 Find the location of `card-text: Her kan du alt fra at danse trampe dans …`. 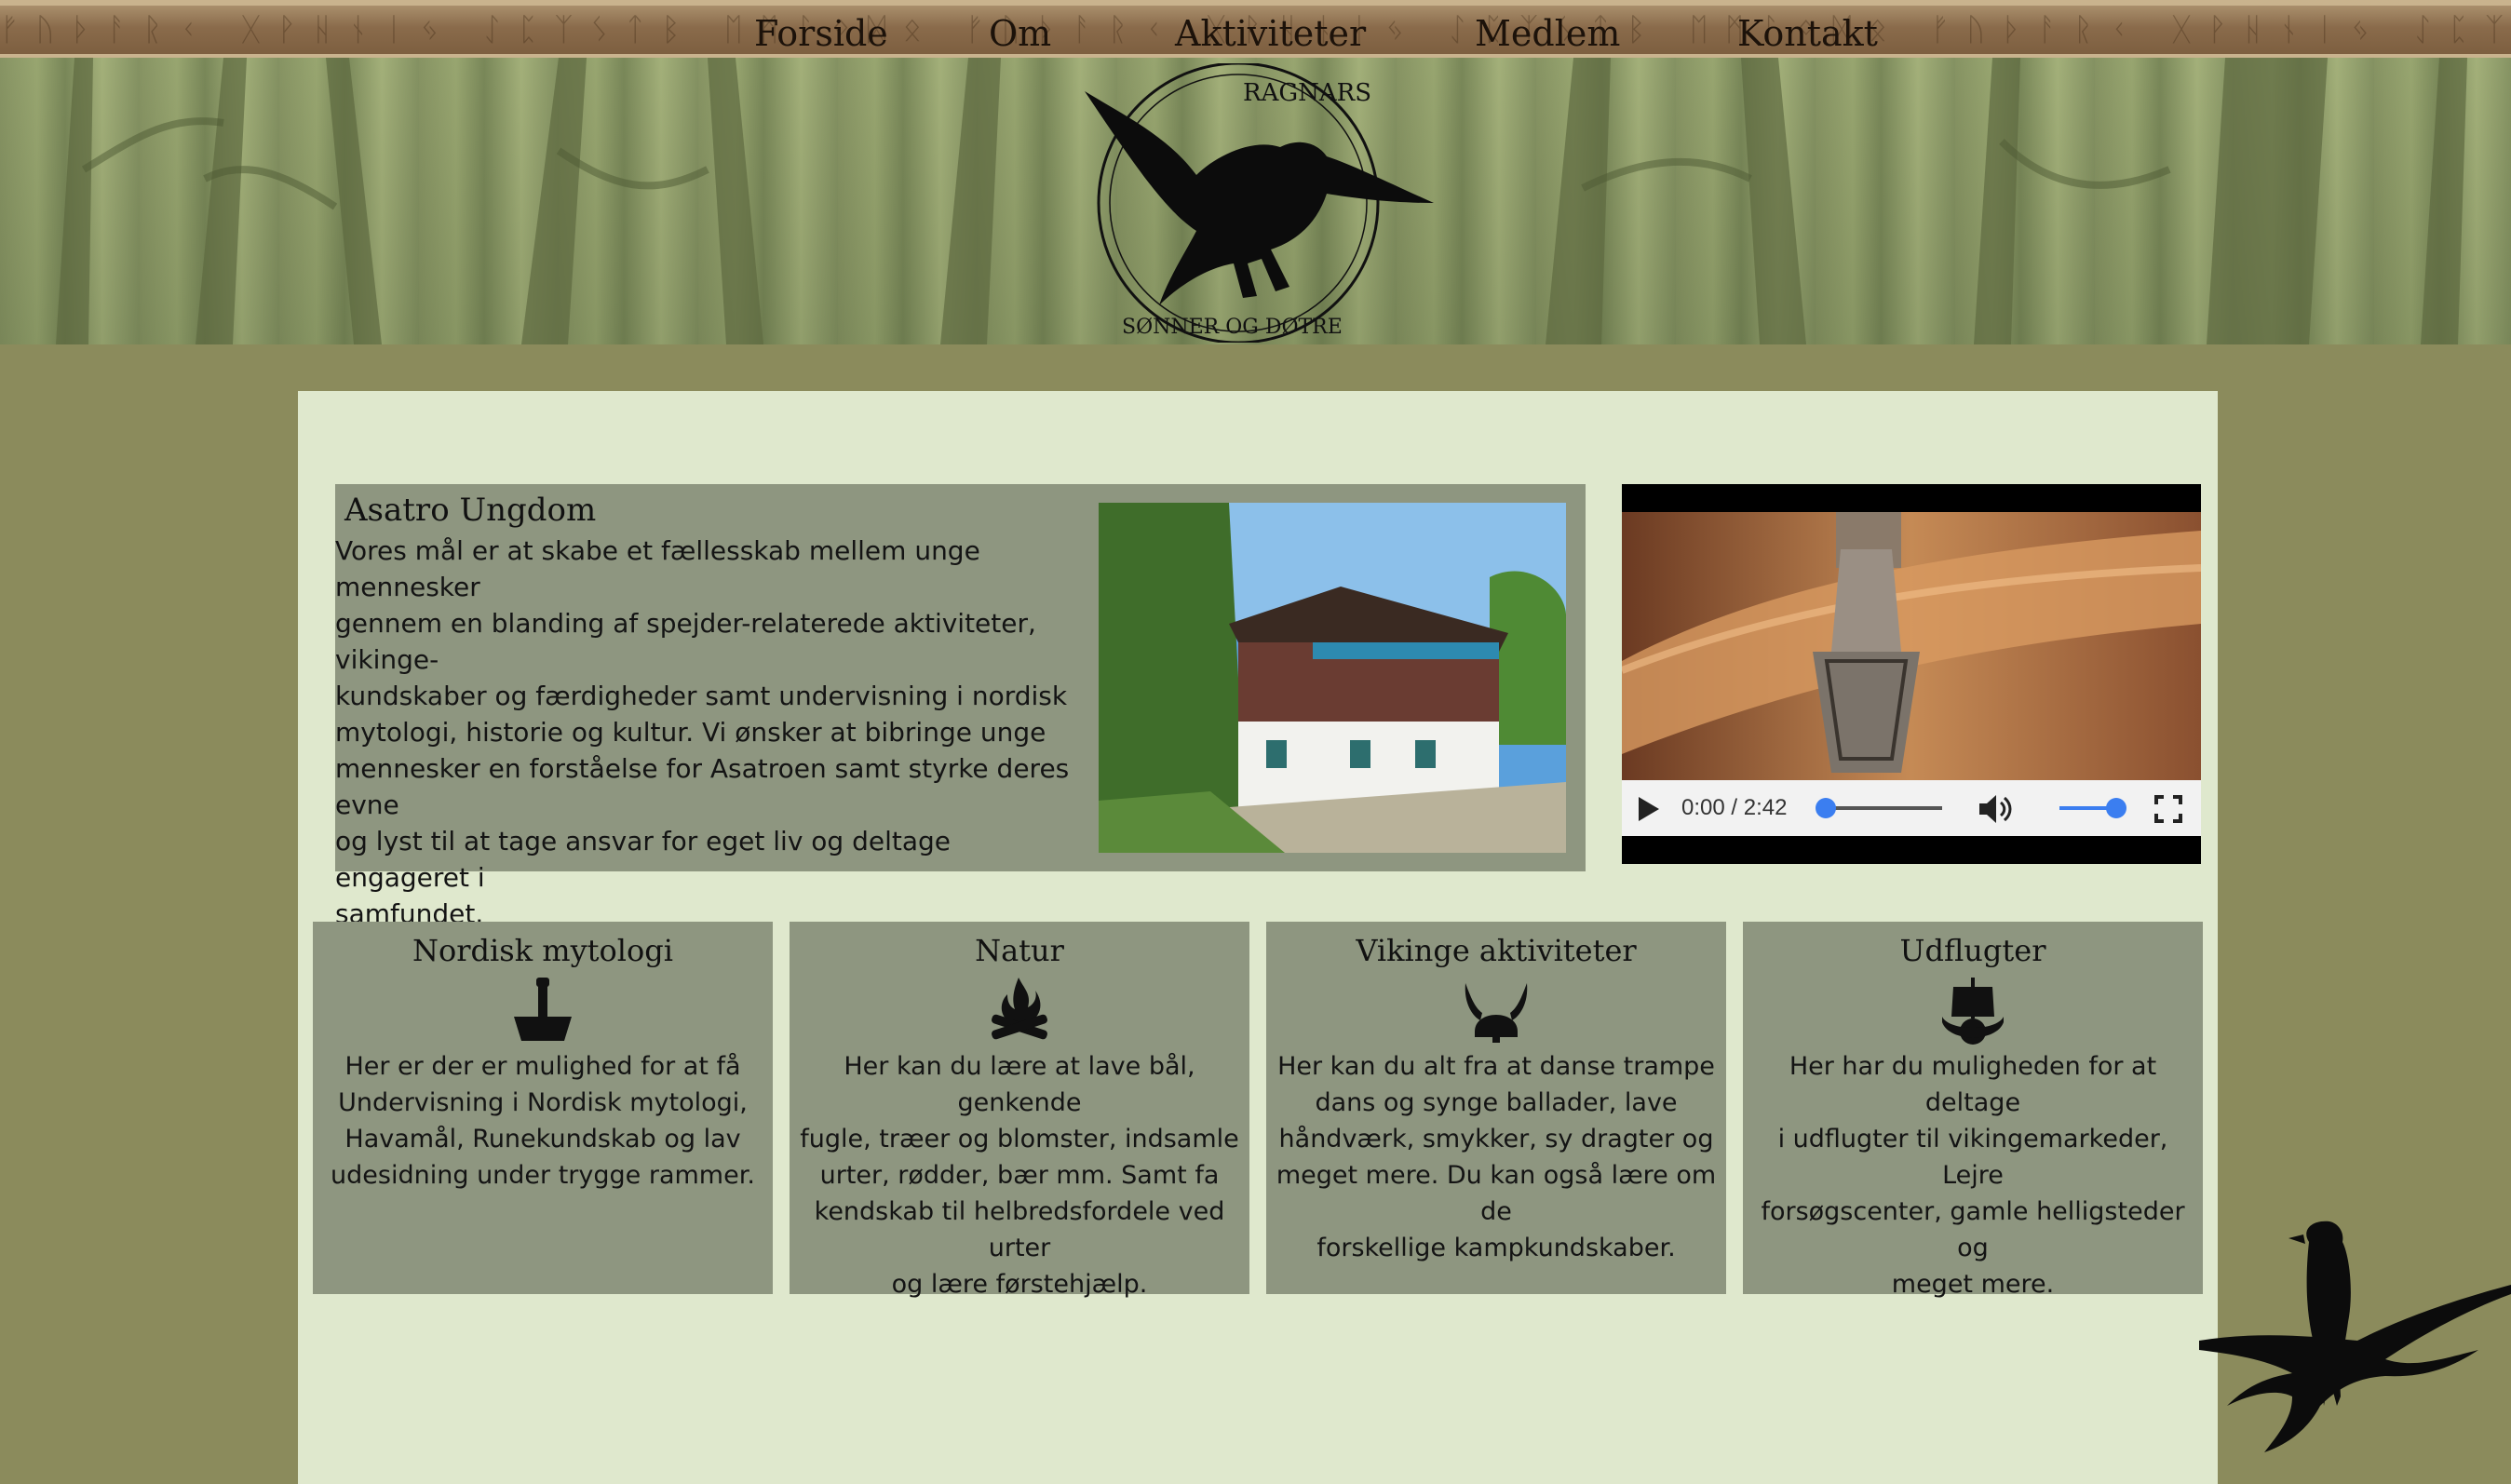

card-text: Her kan du alt fra at danse trampe dans … is located at coordinates (1496, 1157).